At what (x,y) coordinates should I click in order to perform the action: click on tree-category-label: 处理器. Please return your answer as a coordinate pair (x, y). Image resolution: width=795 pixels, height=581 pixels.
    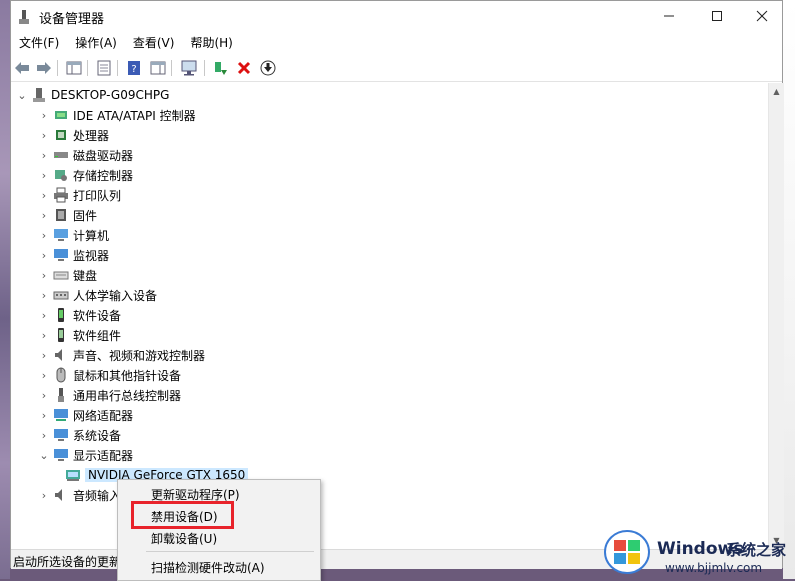
    Looking at the image, I should click on (91, 135).